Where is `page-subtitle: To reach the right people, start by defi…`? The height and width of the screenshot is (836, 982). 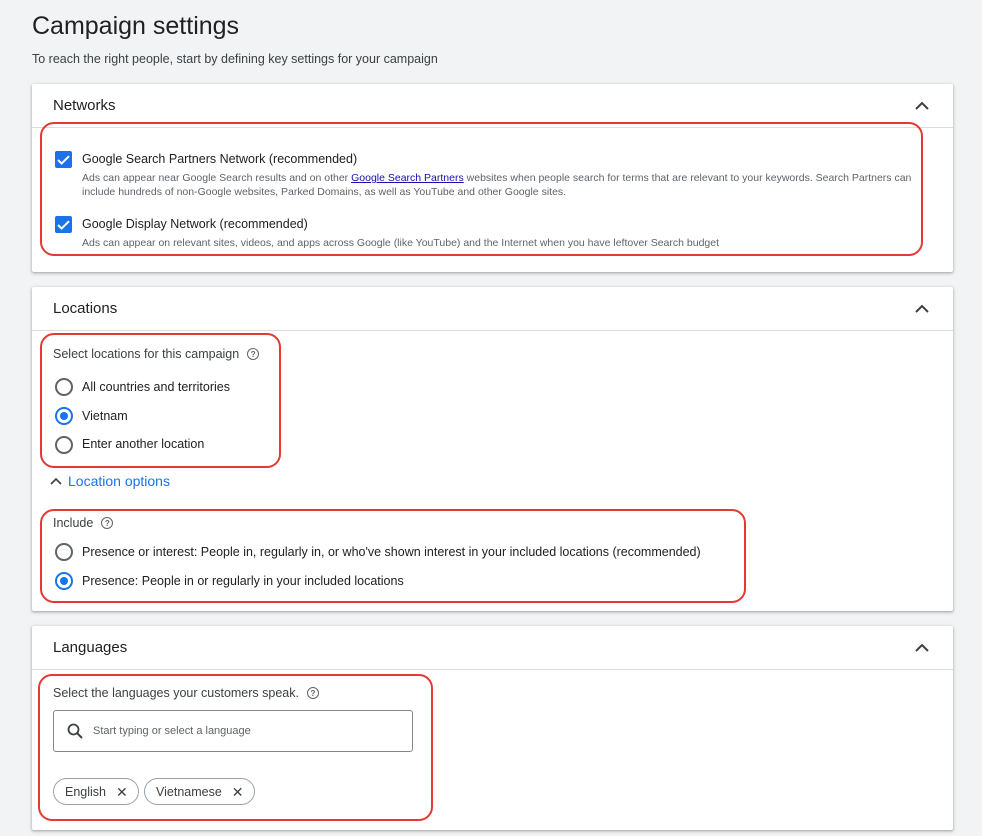 page-subtitle: To reach the right people, start by defi… is located at coordinates (235, 59).